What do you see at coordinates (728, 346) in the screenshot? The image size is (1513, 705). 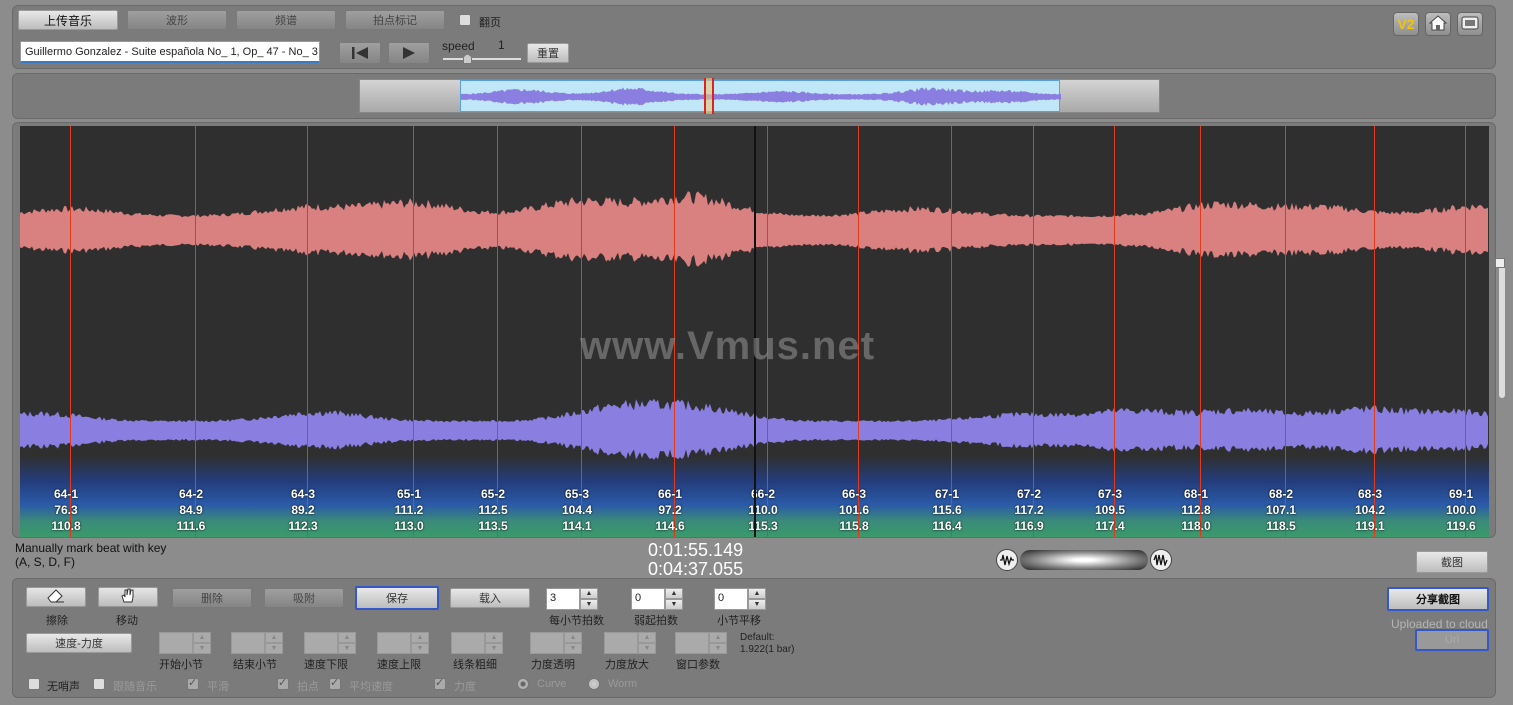 I see `watermark: www.Vmus.net` at bounding box center [728, 346].